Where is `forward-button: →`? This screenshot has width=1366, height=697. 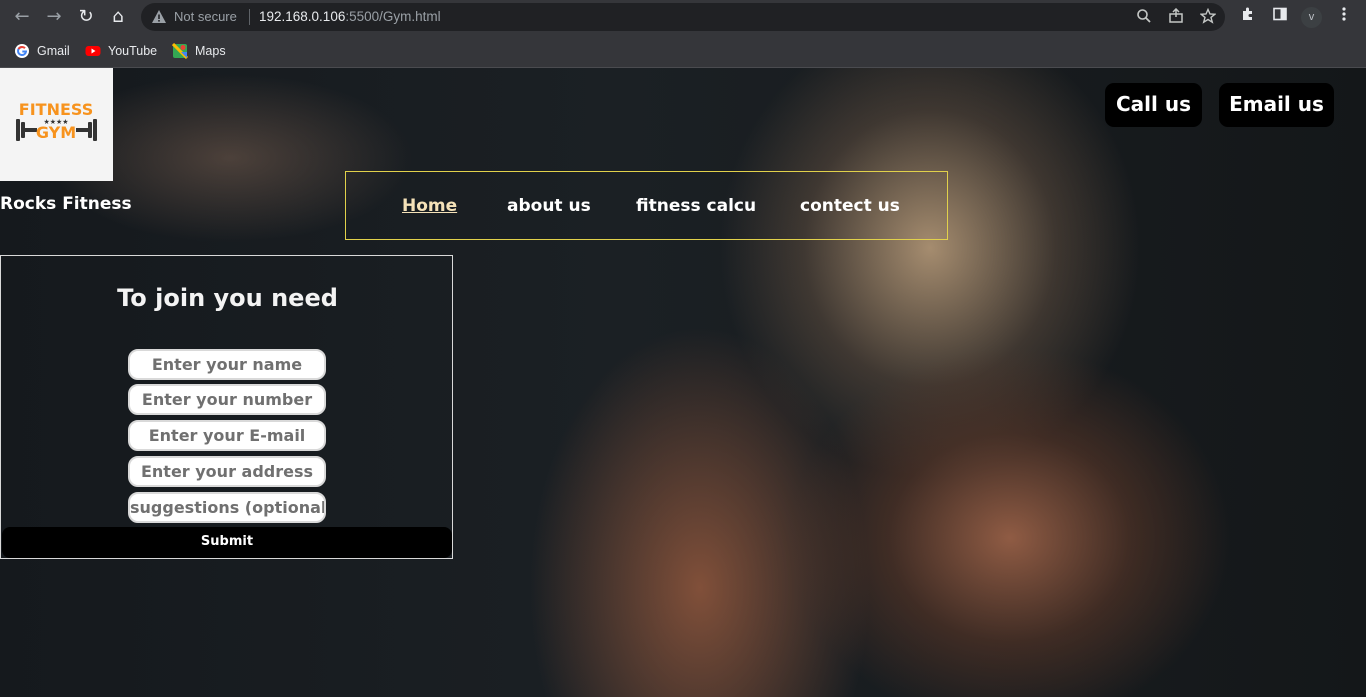 forward-button: → is located at coordinates (54, 17).